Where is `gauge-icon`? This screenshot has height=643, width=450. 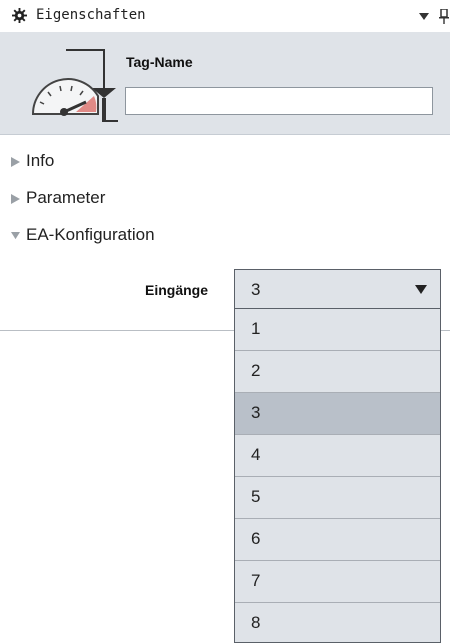 gauge-icon is located at coordinates (74, 85).